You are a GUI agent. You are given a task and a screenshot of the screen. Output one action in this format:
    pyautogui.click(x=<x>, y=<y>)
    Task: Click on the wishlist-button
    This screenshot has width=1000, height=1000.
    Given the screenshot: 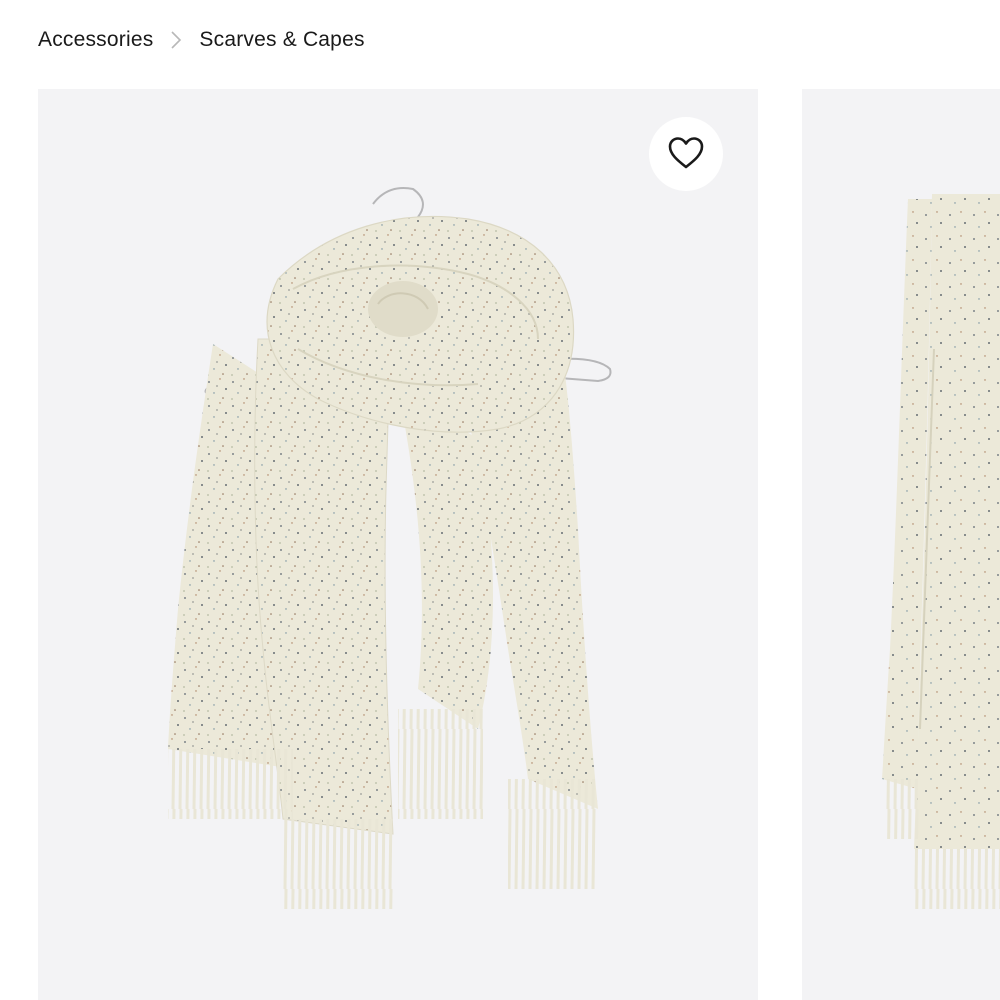 What is the action you would take?
    pyautogui.click(x=686, y=154)
    